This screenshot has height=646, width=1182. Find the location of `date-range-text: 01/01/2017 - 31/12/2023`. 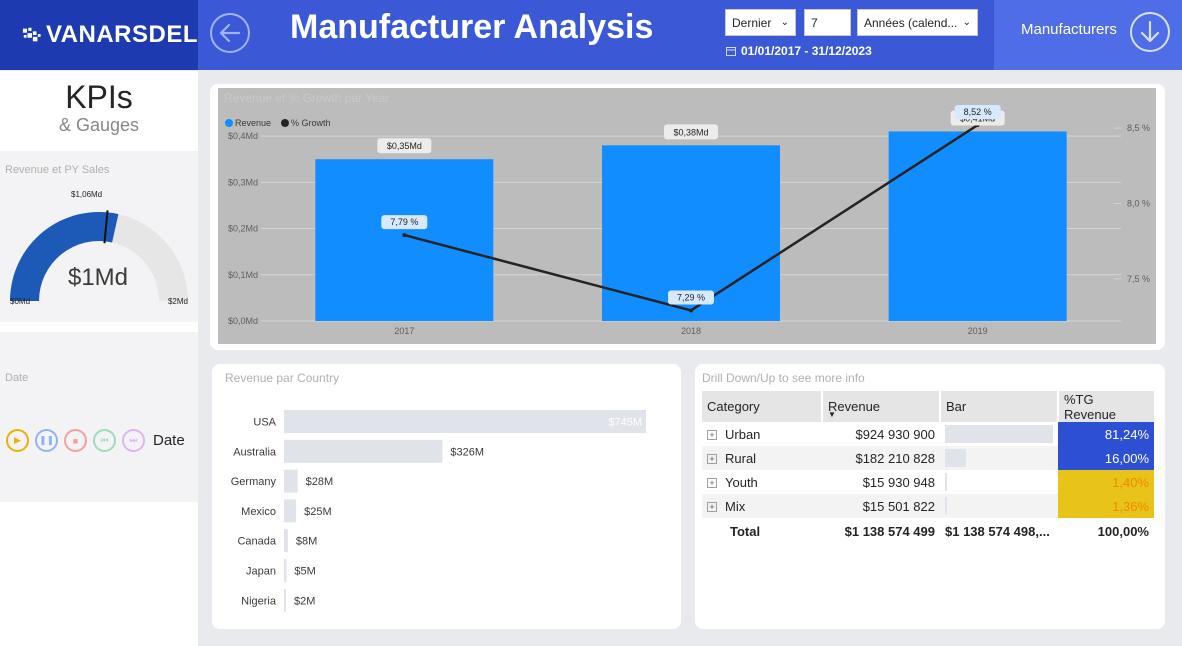

date-range-text: 01/01/2017 - 31/12/2023 is located at coordinates (806, 51).